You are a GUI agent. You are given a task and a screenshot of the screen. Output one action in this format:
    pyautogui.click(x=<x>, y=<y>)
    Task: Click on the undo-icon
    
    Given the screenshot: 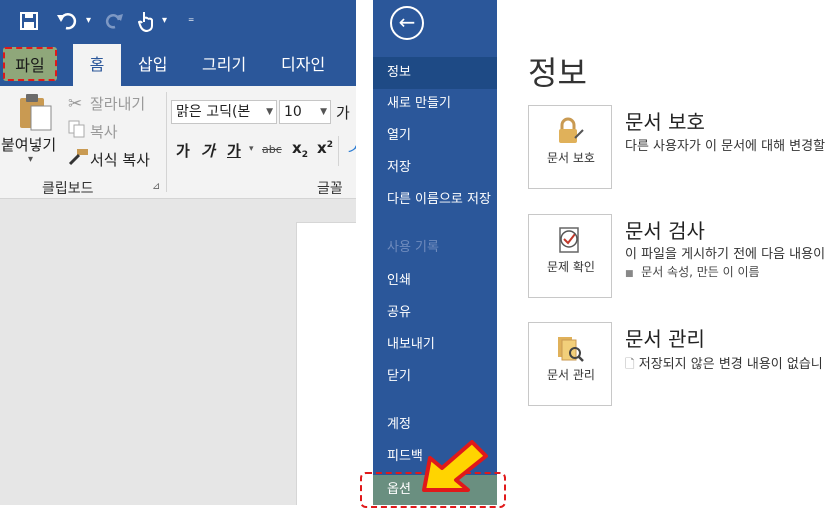 What is the action you would take?
    pyautogui.click(x=68, y=23)
    